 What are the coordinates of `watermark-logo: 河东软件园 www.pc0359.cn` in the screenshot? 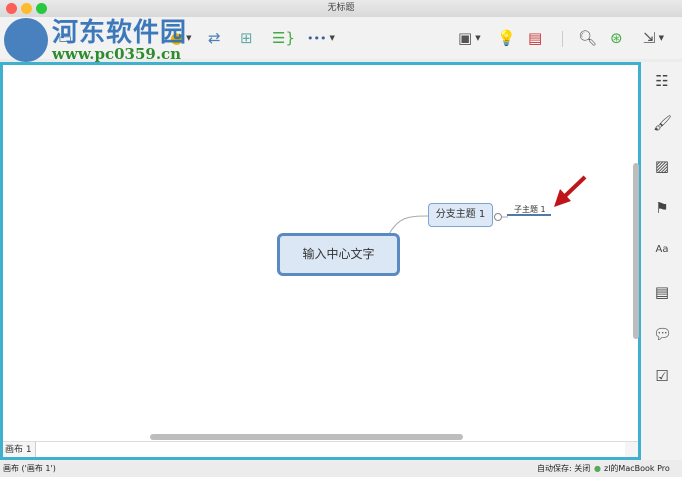 It's located at (105, 39).